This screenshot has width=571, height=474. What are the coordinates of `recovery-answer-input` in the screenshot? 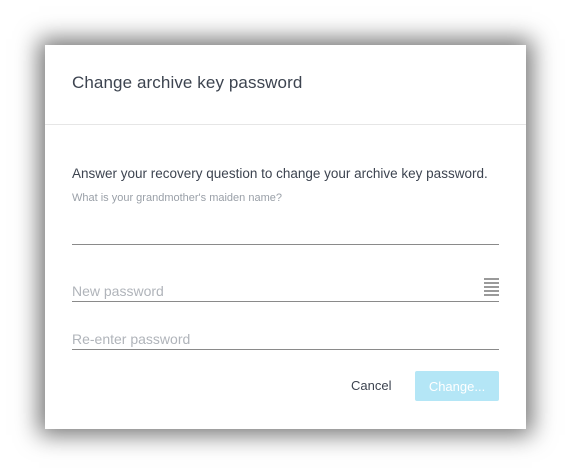 It's located at (285, 233).